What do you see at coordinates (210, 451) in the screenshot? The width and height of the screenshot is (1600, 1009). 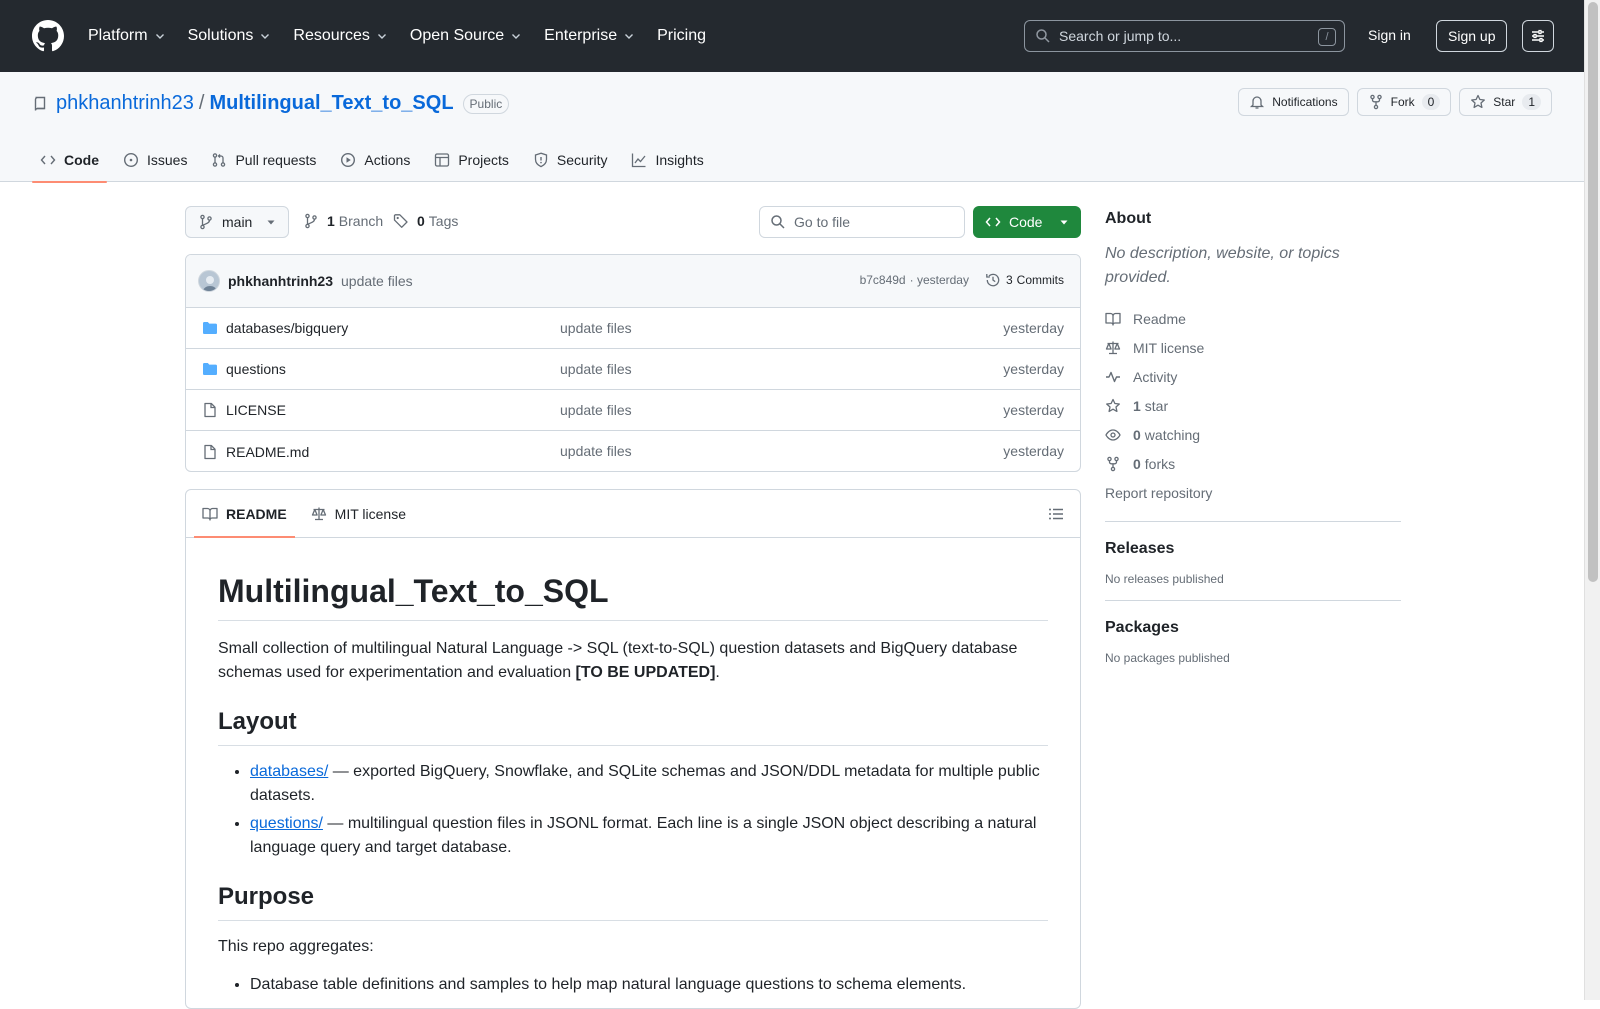 I see `file-icon` at bounding box center [210, 451].